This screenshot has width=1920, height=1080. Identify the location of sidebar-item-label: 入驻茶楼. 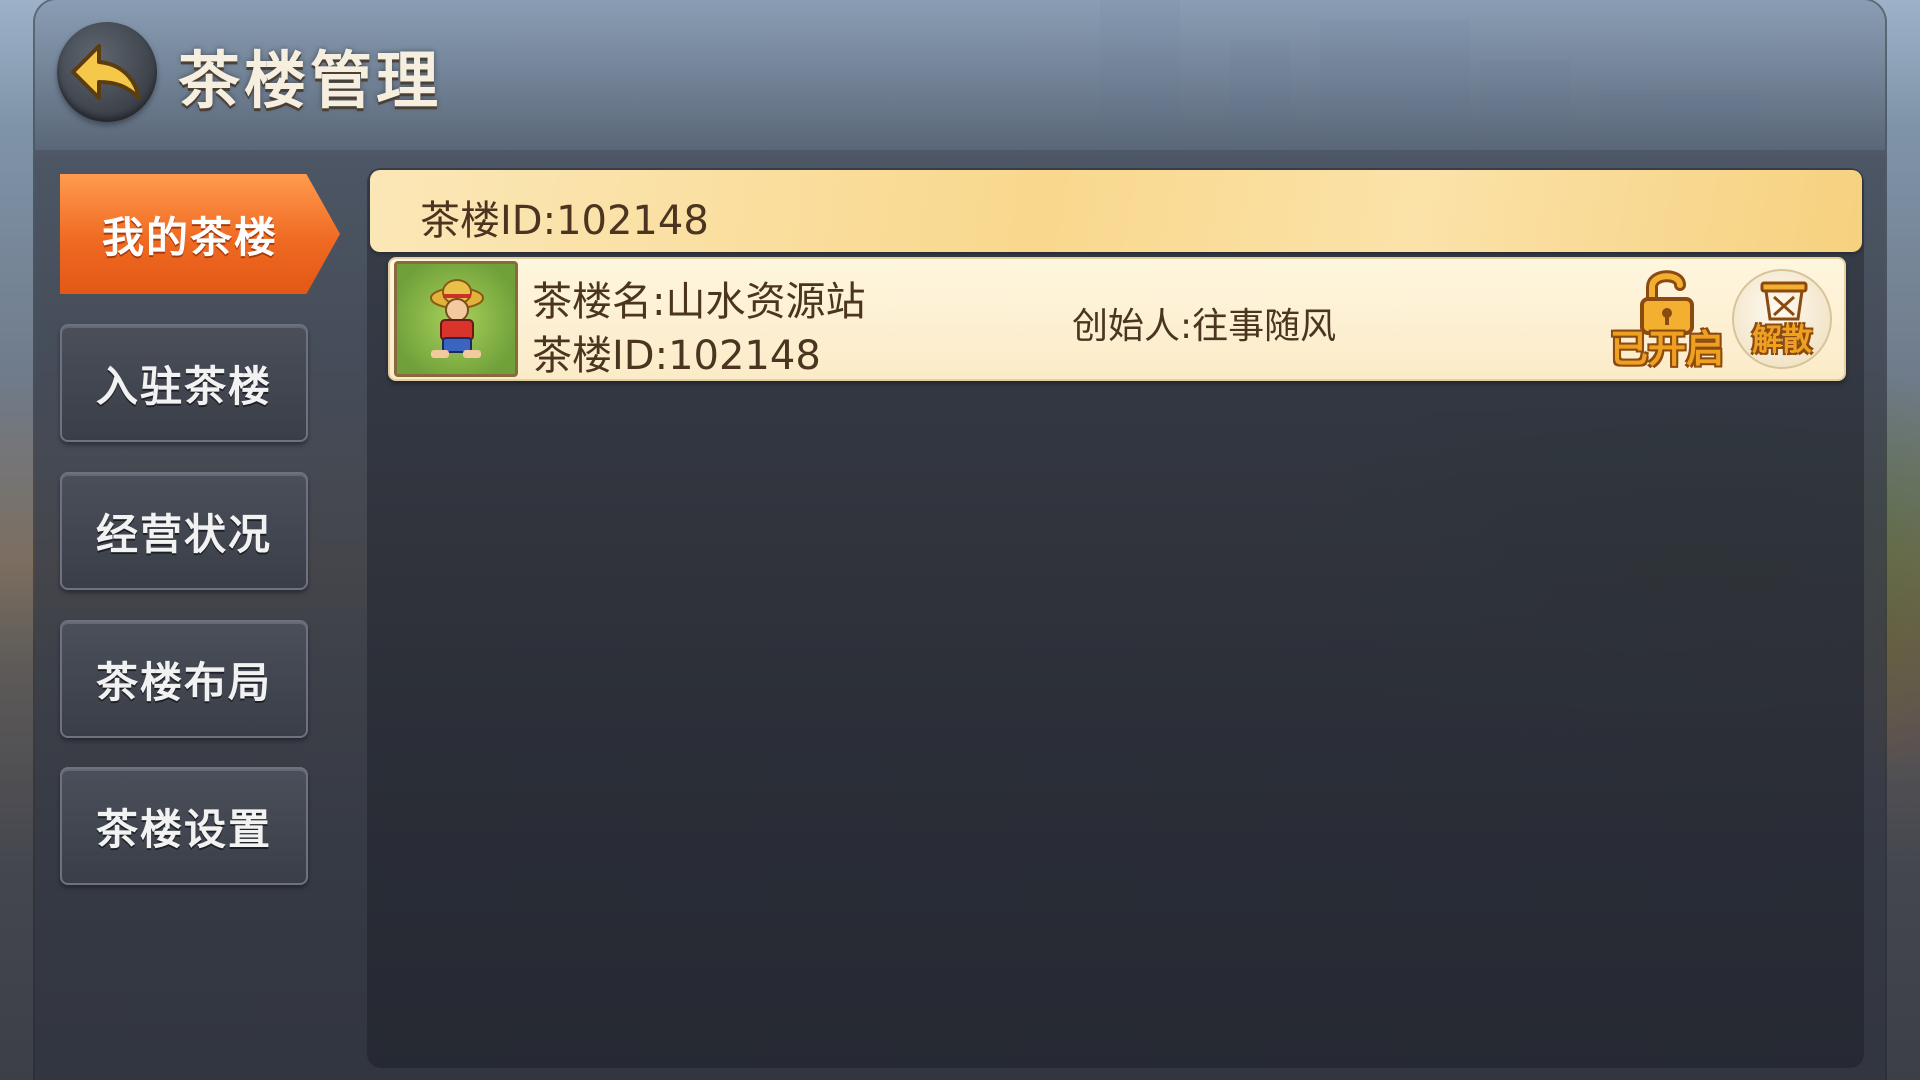
(183, 386).